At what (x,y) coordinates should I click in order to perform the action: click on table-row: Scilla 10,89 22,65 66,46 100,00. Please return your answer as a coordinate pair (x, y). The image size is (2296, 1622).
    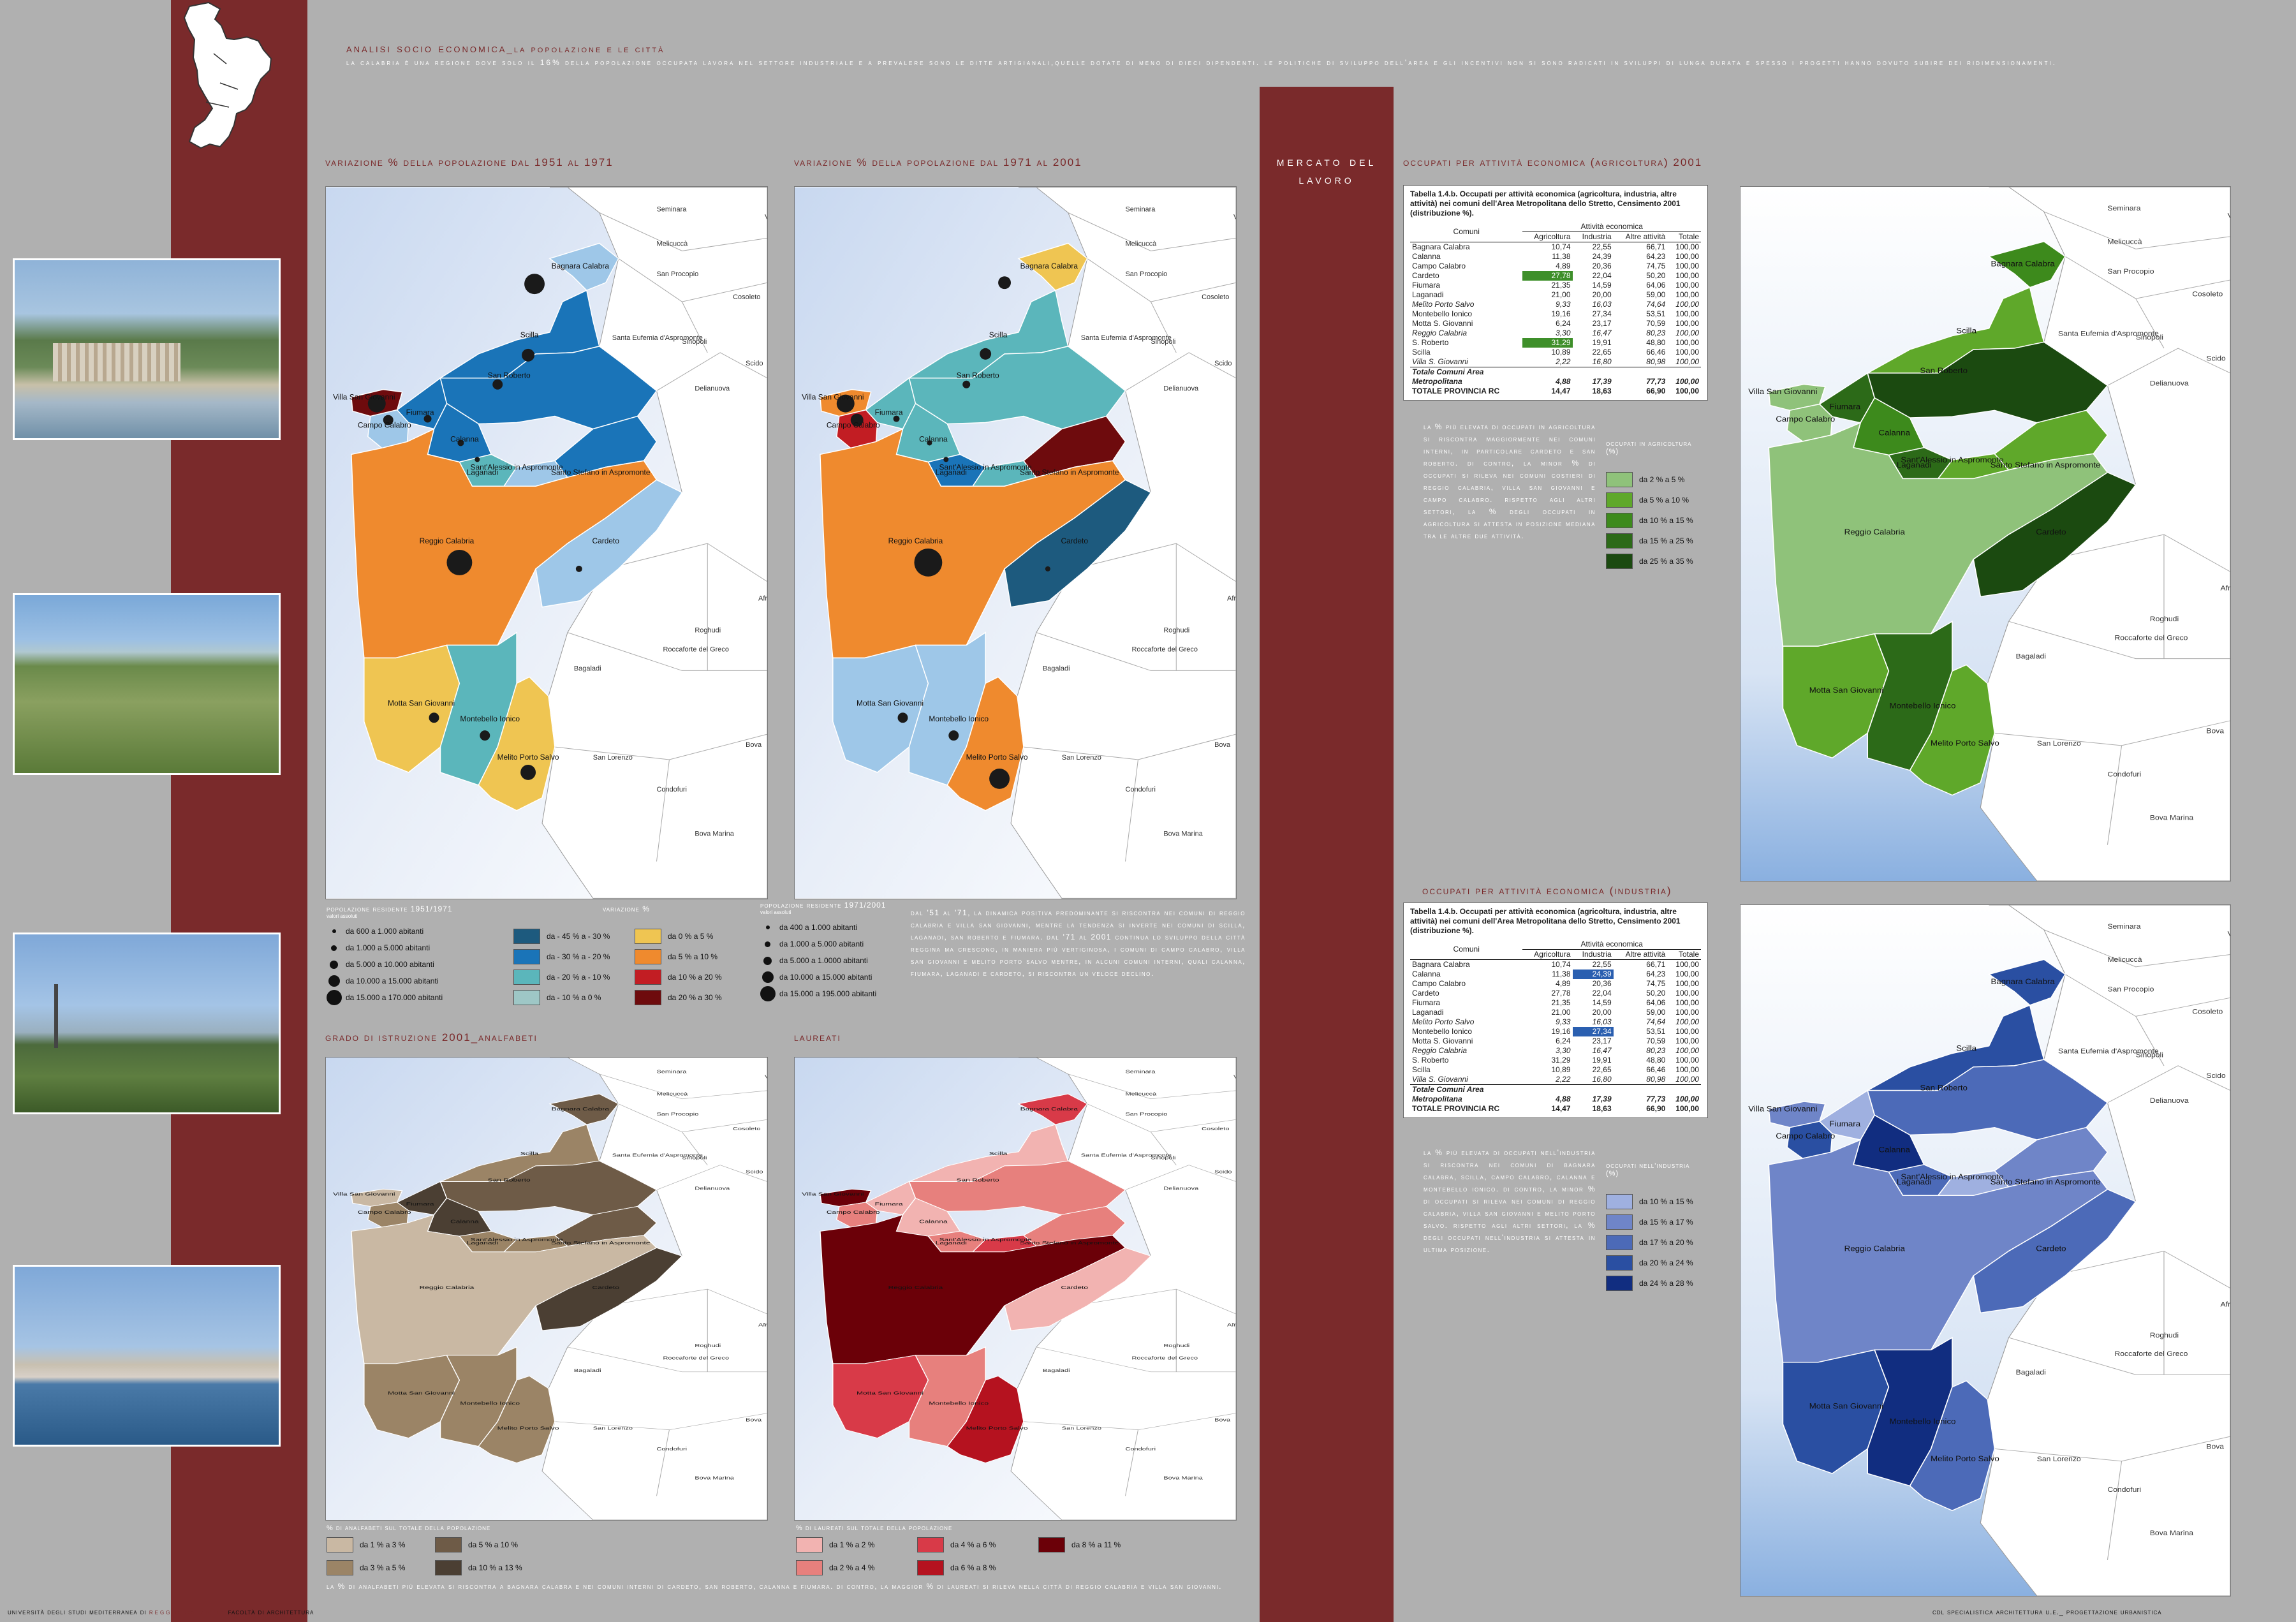
    Looking at the image, I should click on (1555, 352).